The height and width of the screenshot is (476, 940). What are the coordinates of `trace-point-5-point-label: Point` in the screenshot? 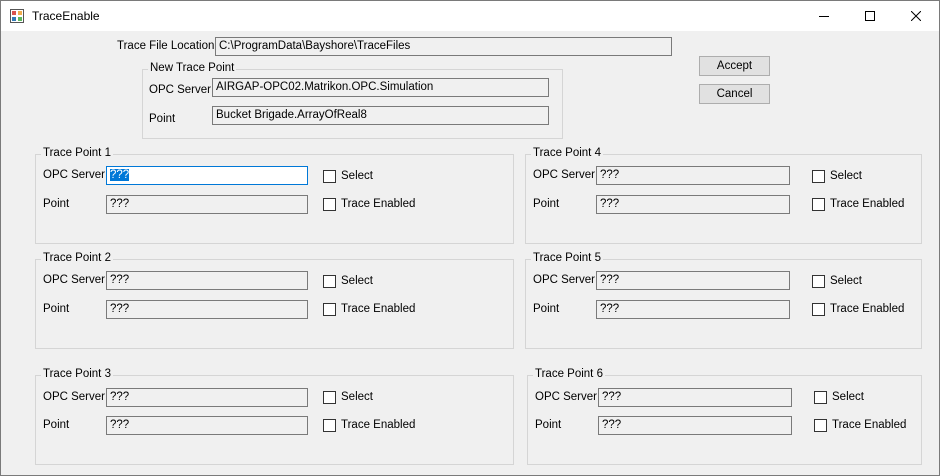 It's located at (546, 309).